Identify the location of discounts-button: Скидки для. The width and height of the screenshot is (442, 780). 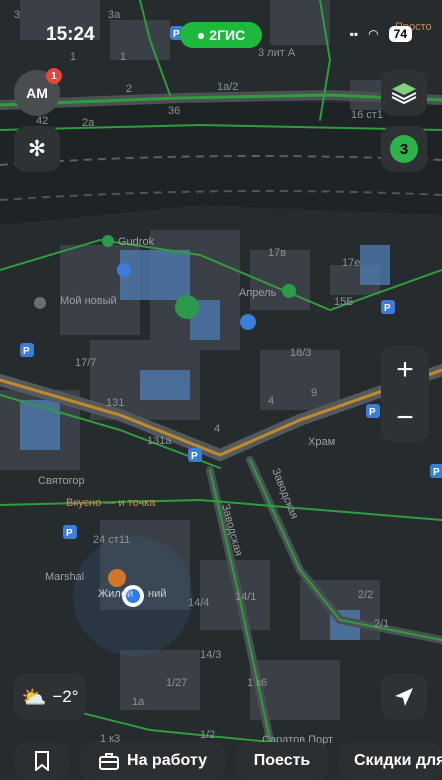
(390, 761).